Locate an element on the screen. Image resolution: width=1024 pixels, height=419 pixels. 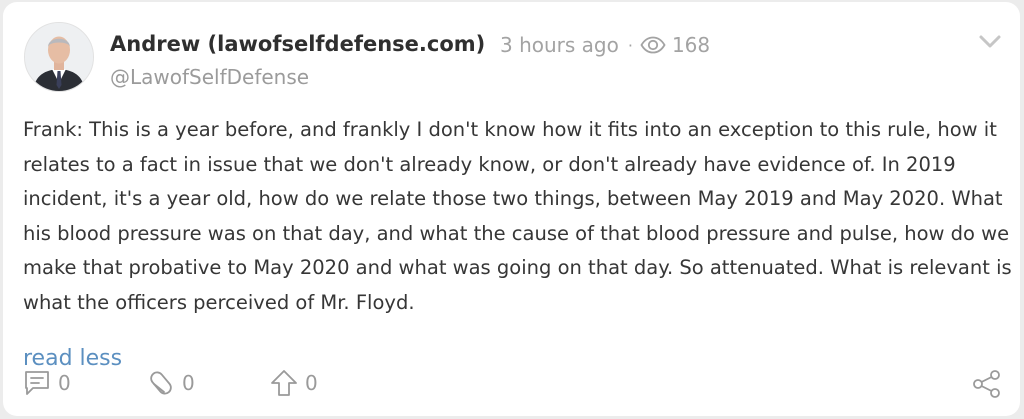
repost-icon is located at coordinates (161, 383).